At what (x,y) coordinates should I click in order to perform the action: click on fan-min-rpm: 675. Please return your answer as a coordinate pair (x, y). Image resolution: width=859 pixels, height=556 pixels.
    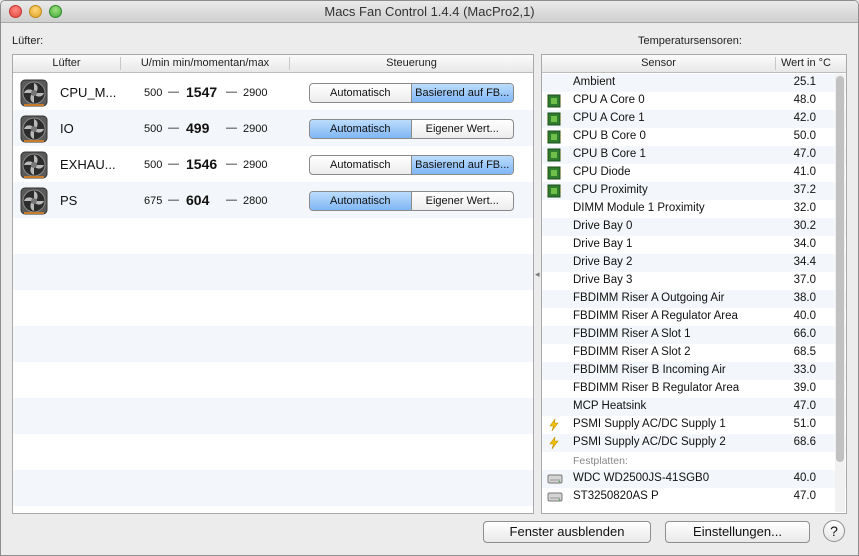
    Looking at the image, I should click on (153, 201).